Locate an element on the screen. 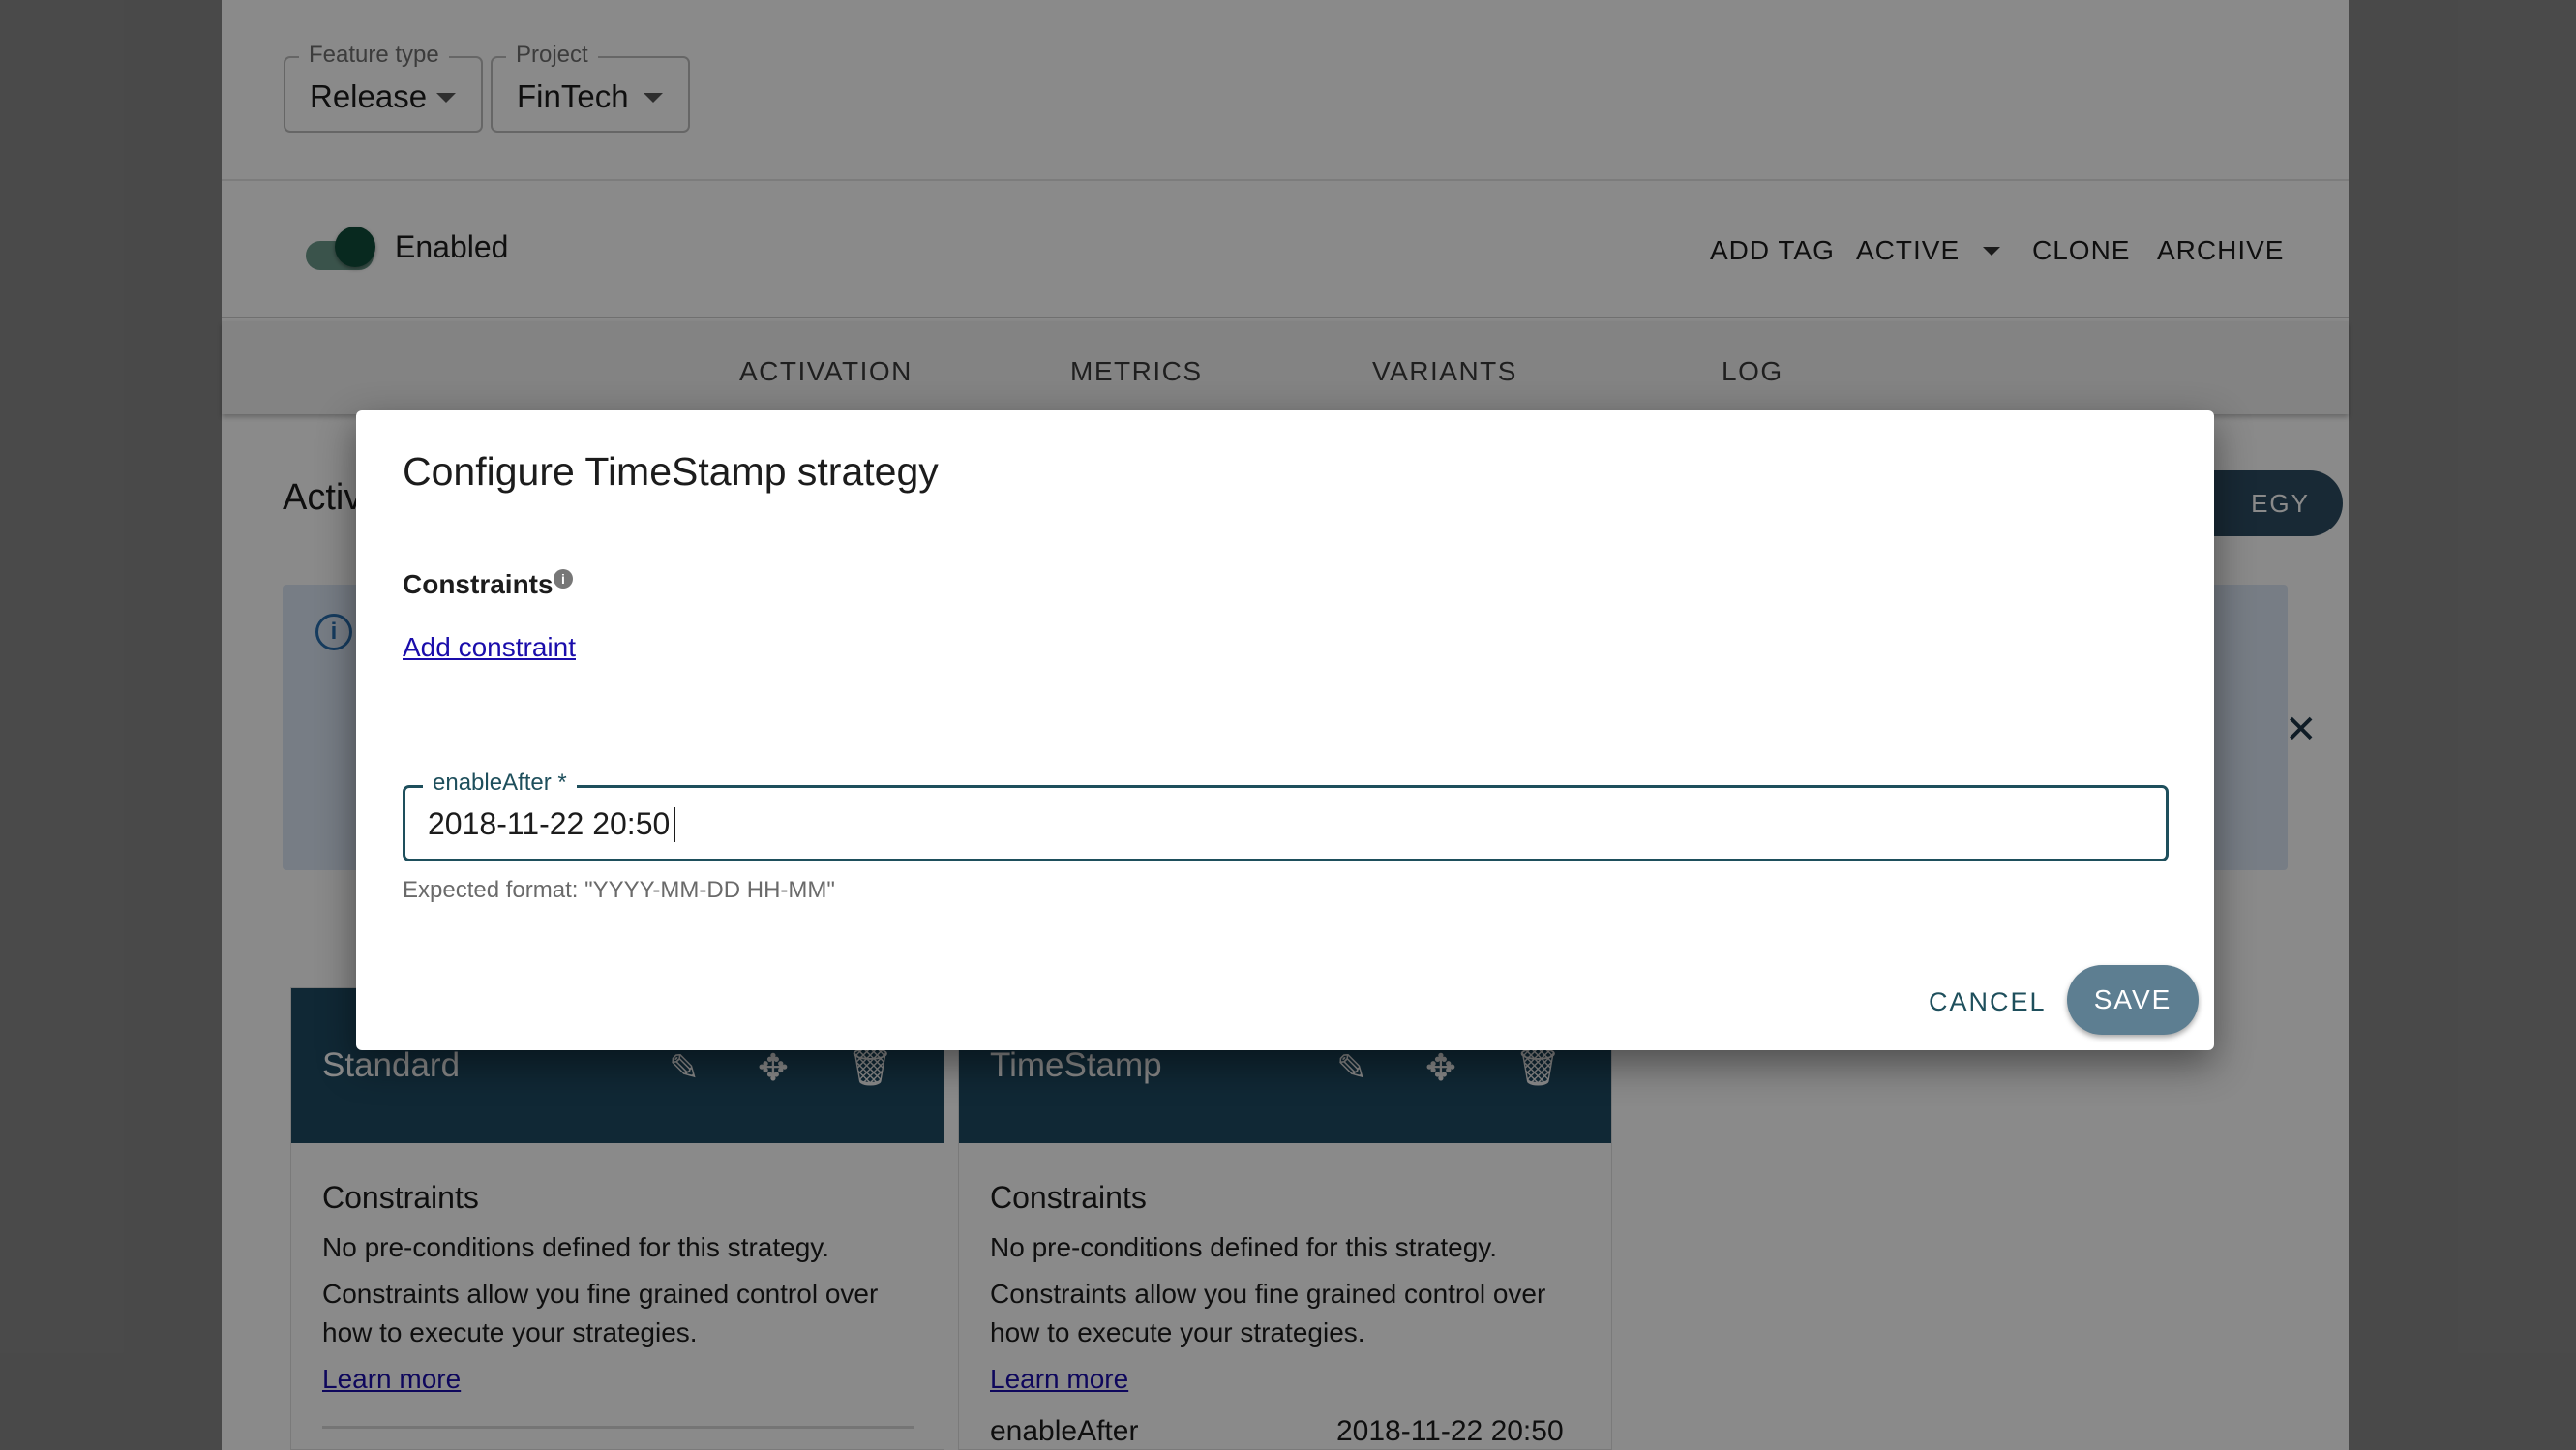 This screenshot has height=1450, width=2576. enable-after-field: enableAfter * is located at coordinates (1286, 815).